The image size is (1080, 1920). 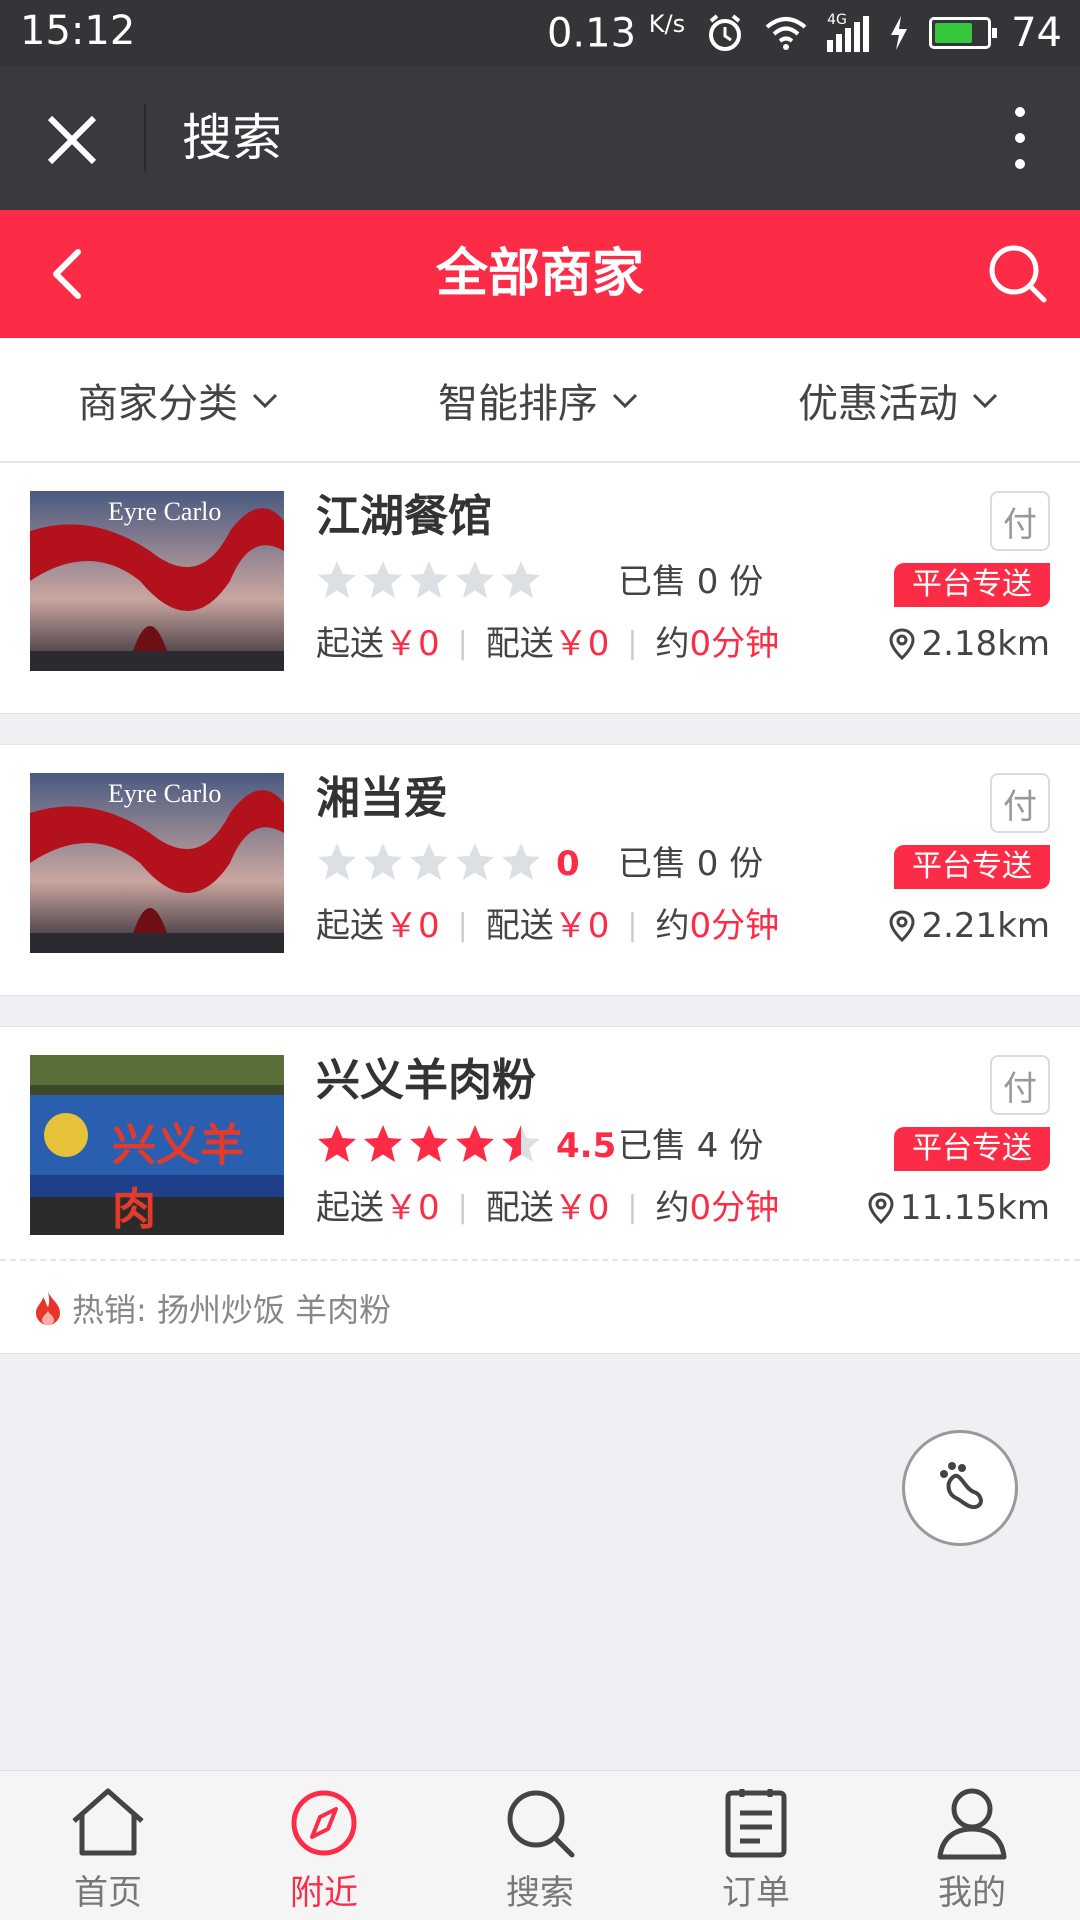 What do you see at coordinates (404, 516) in the screenshot?
I see `shop-name: 江湖餐馆` at bounding box center [404, 516].